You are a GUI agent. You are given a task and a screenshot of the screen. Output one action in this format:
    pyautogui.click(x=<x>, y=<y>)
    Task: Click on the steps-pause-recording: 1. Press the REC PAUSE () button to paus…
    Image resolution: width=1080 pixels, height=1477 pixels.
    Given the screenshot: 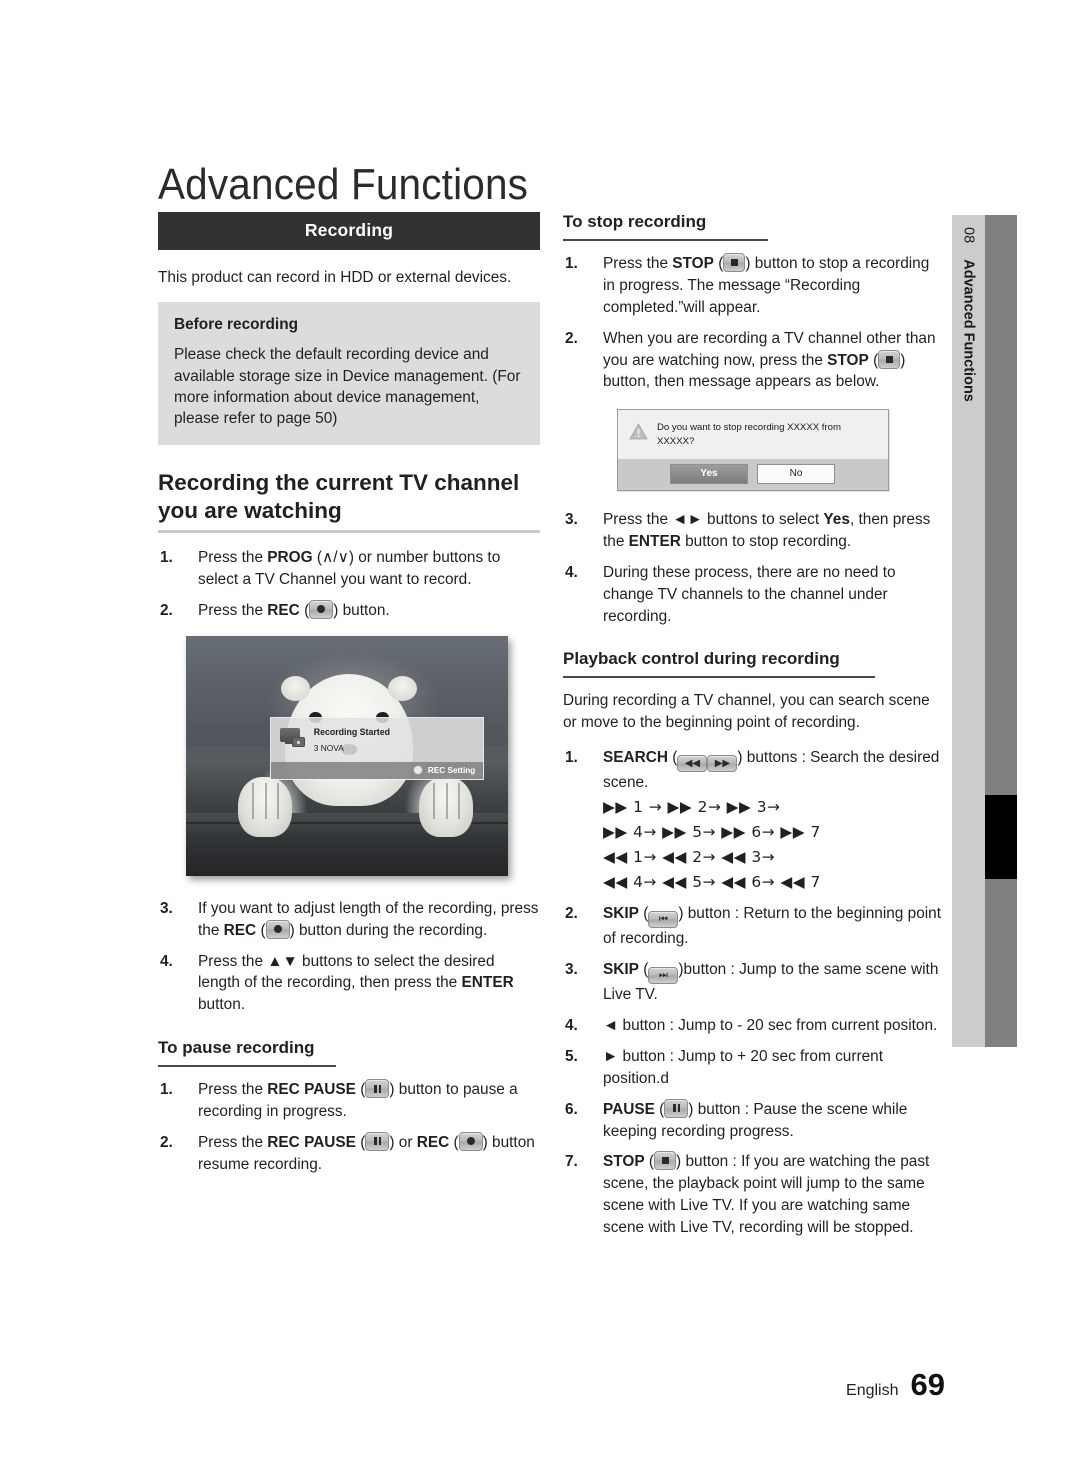 What is the action you would take?
    pyautogui.click(x=349, y=1127)
    